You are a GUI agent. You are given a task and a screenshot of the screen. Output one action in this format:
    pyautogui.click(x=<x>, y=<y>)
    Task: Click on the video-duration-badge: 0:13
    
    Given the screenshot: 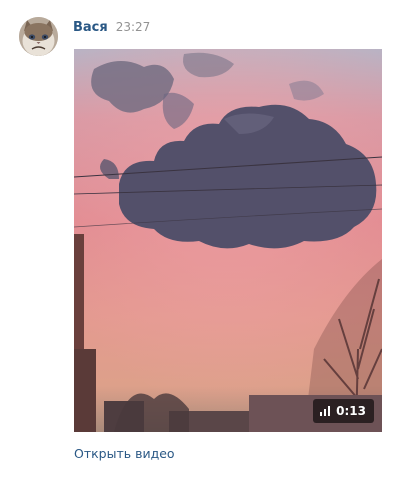 What is the action you would take?
    pyautogui.click(x=343, y=411)
    